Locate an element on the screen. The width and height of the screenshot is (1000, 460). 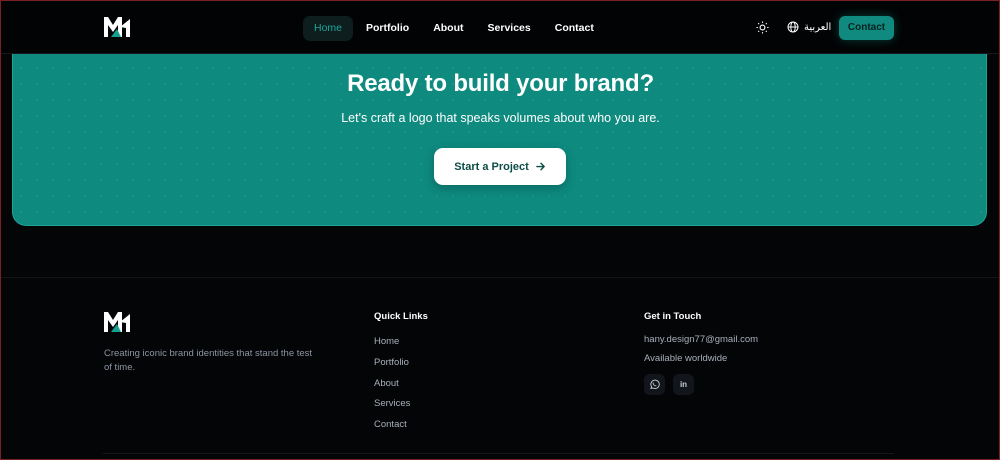
nav-link-home: Home is located at coordinates (328, 28).